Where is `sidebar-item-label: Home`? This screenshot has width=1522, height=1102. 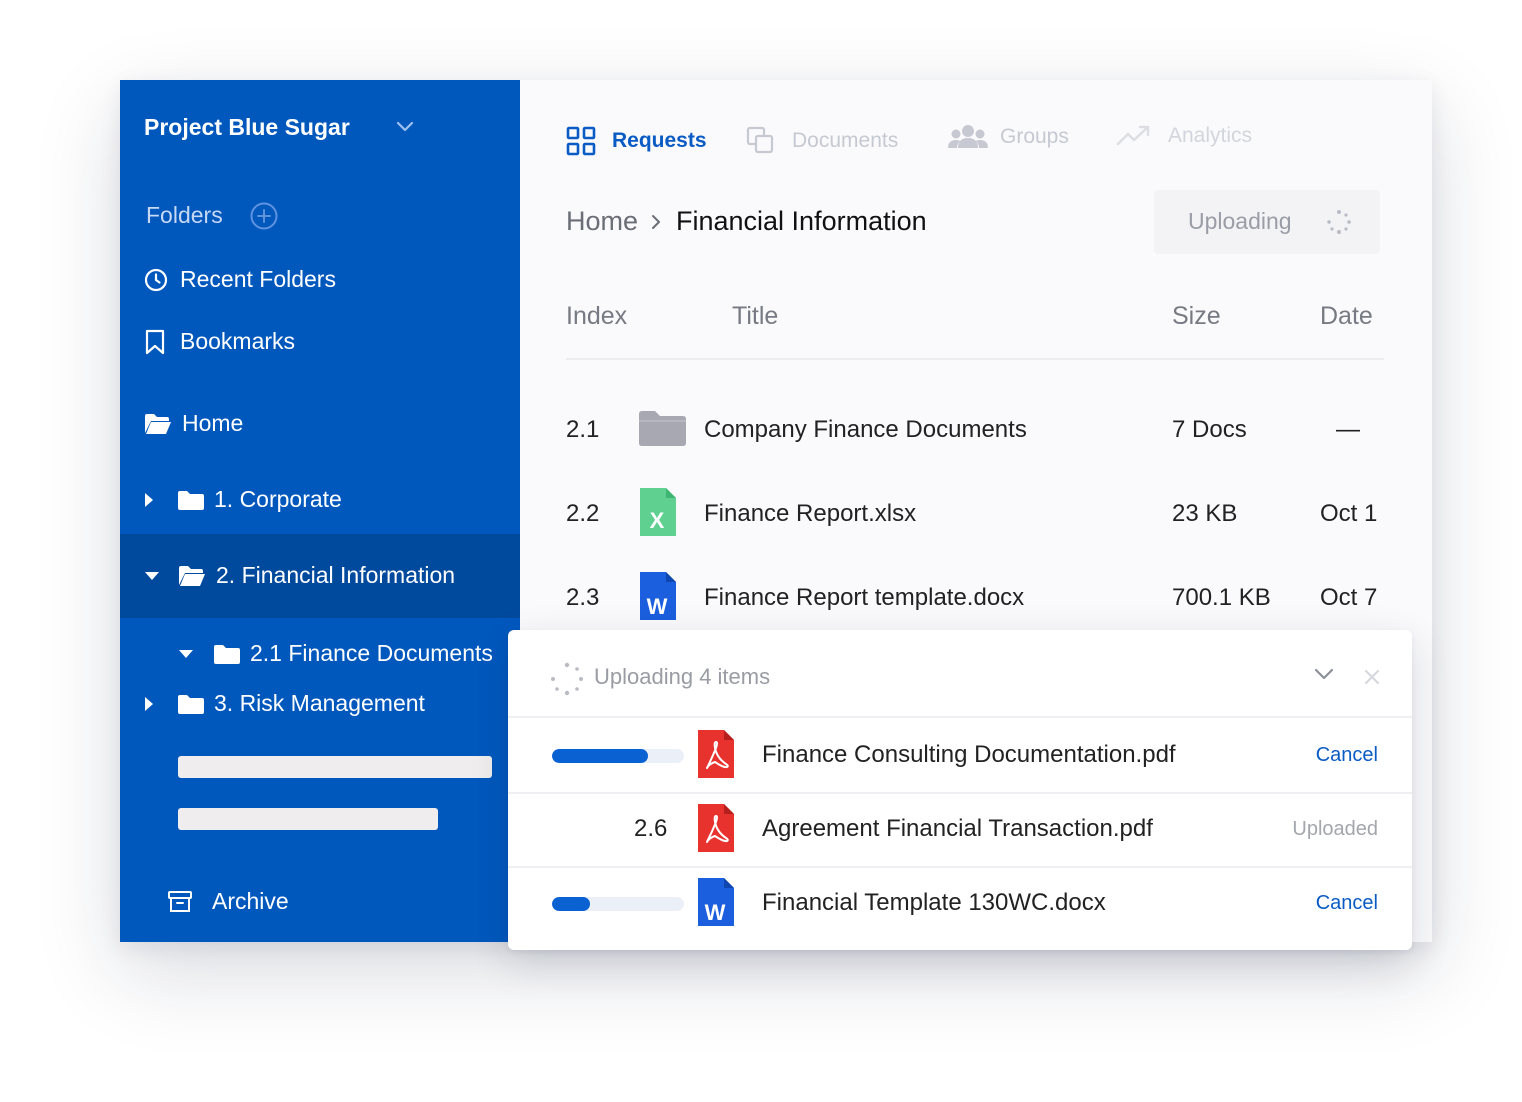
sidebar-item-label: Home is located at coordinates (213, 423).